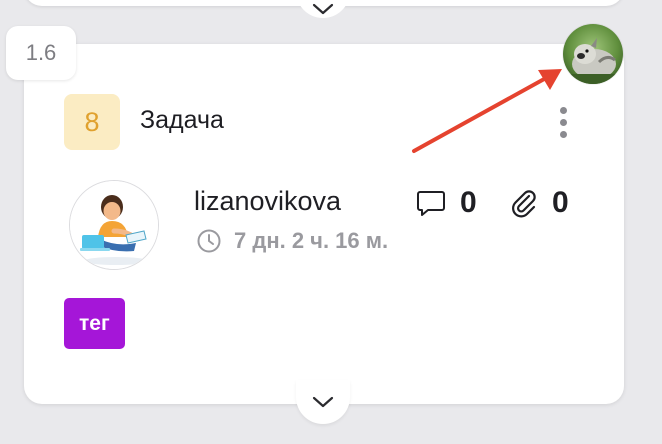 The image size is (662, 444). What do you see at coordinates (182, 120) in the screenshot?
I see `task-type-label: Задача` at bounding box center [182, 120].